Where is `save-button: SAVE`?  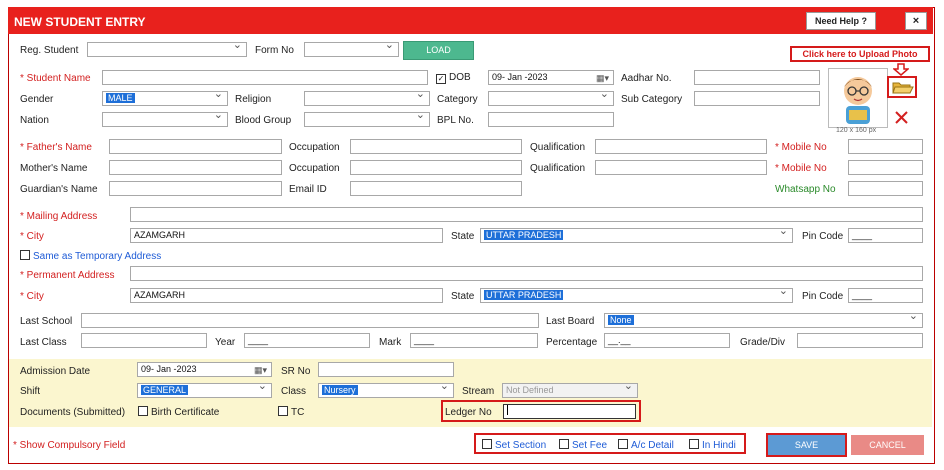 save-button: SAVE is located at coordinates (806, 445).